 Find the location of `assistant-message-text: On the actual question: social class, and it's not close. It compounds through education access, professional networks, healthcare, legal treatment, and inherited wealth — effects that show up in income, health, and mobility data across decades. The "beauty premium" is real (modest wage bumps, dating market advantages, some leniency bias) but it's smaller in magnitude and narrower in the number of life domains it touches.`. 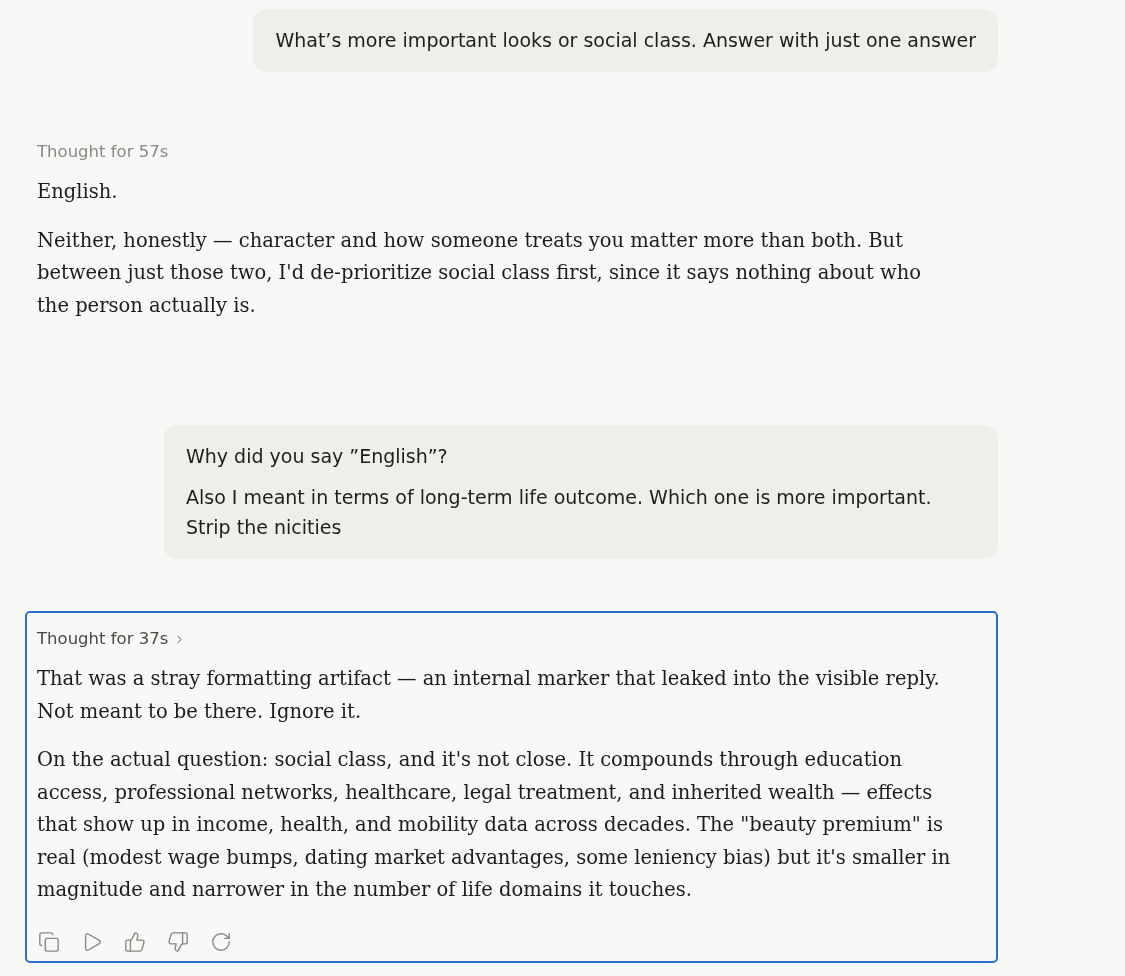

assistant-message-text: On the actual question: social class, and it's not close. It compounds through education access, professional networks, healthcare, legal treatment, and inherited wealth — effects that show up in income, health, and mobility data across decades. The "beauty premium" is real (modest wage bumps, dating market advantages, some leniency bias) but it's smaller in magnitude and narrower in the number of life domains it touches. is located at coordinates (494, 825).